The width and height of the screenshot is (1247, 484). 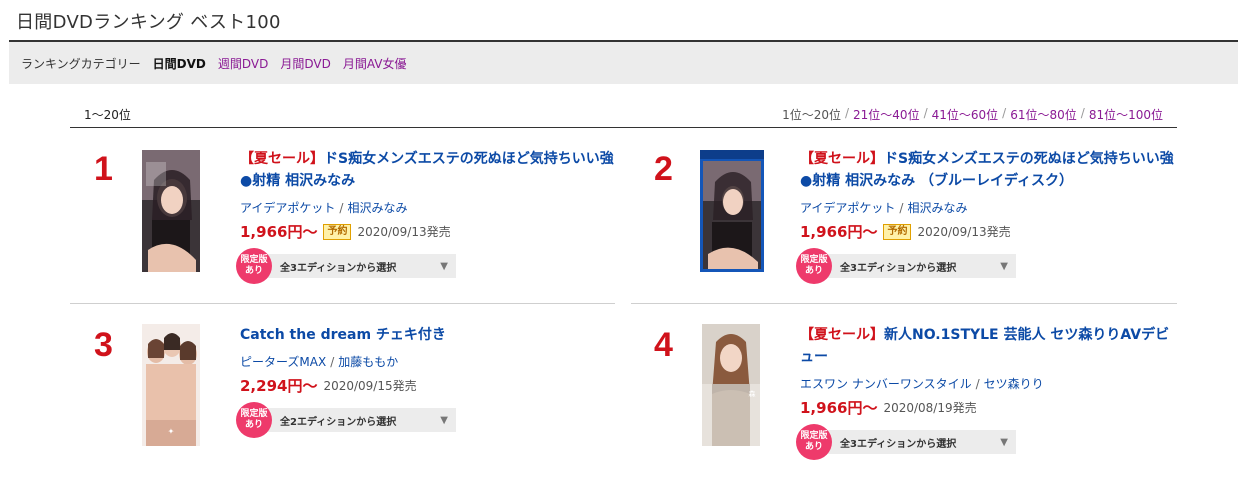 What do you see at coordinates (430, 361) in the screenshot?
I see `product-meta: ピーターズMAX / 加藤ももか` at bounding box center [430, 361].